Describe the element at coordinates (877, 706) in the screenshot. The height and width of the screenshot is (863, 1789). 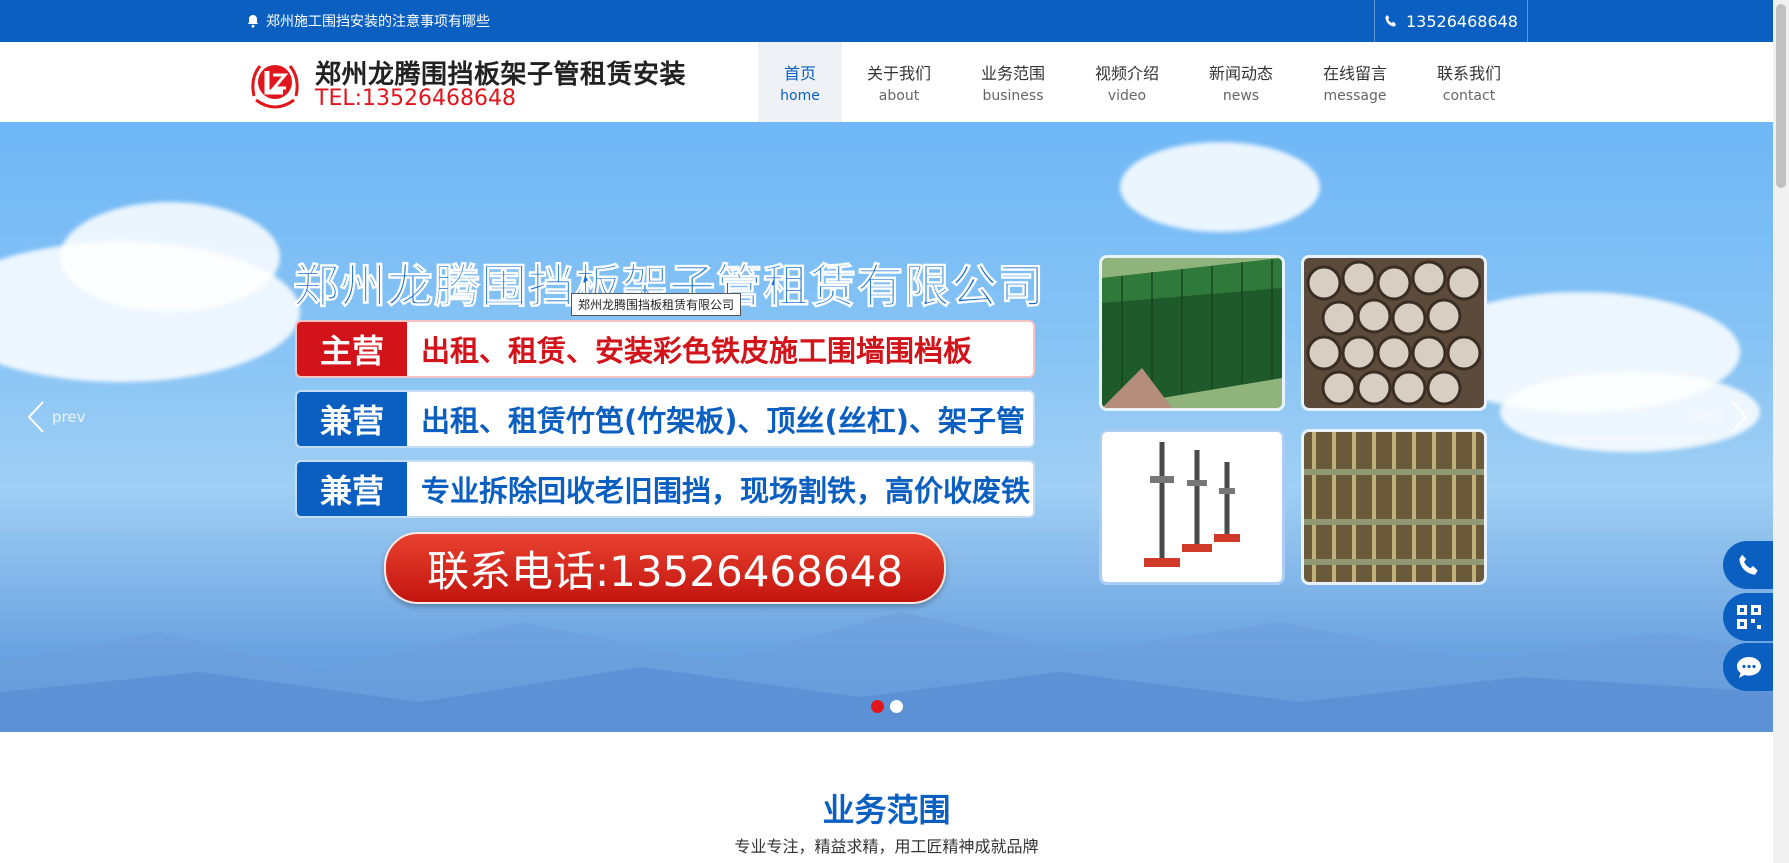
I see `slider-dot-active` at that location.